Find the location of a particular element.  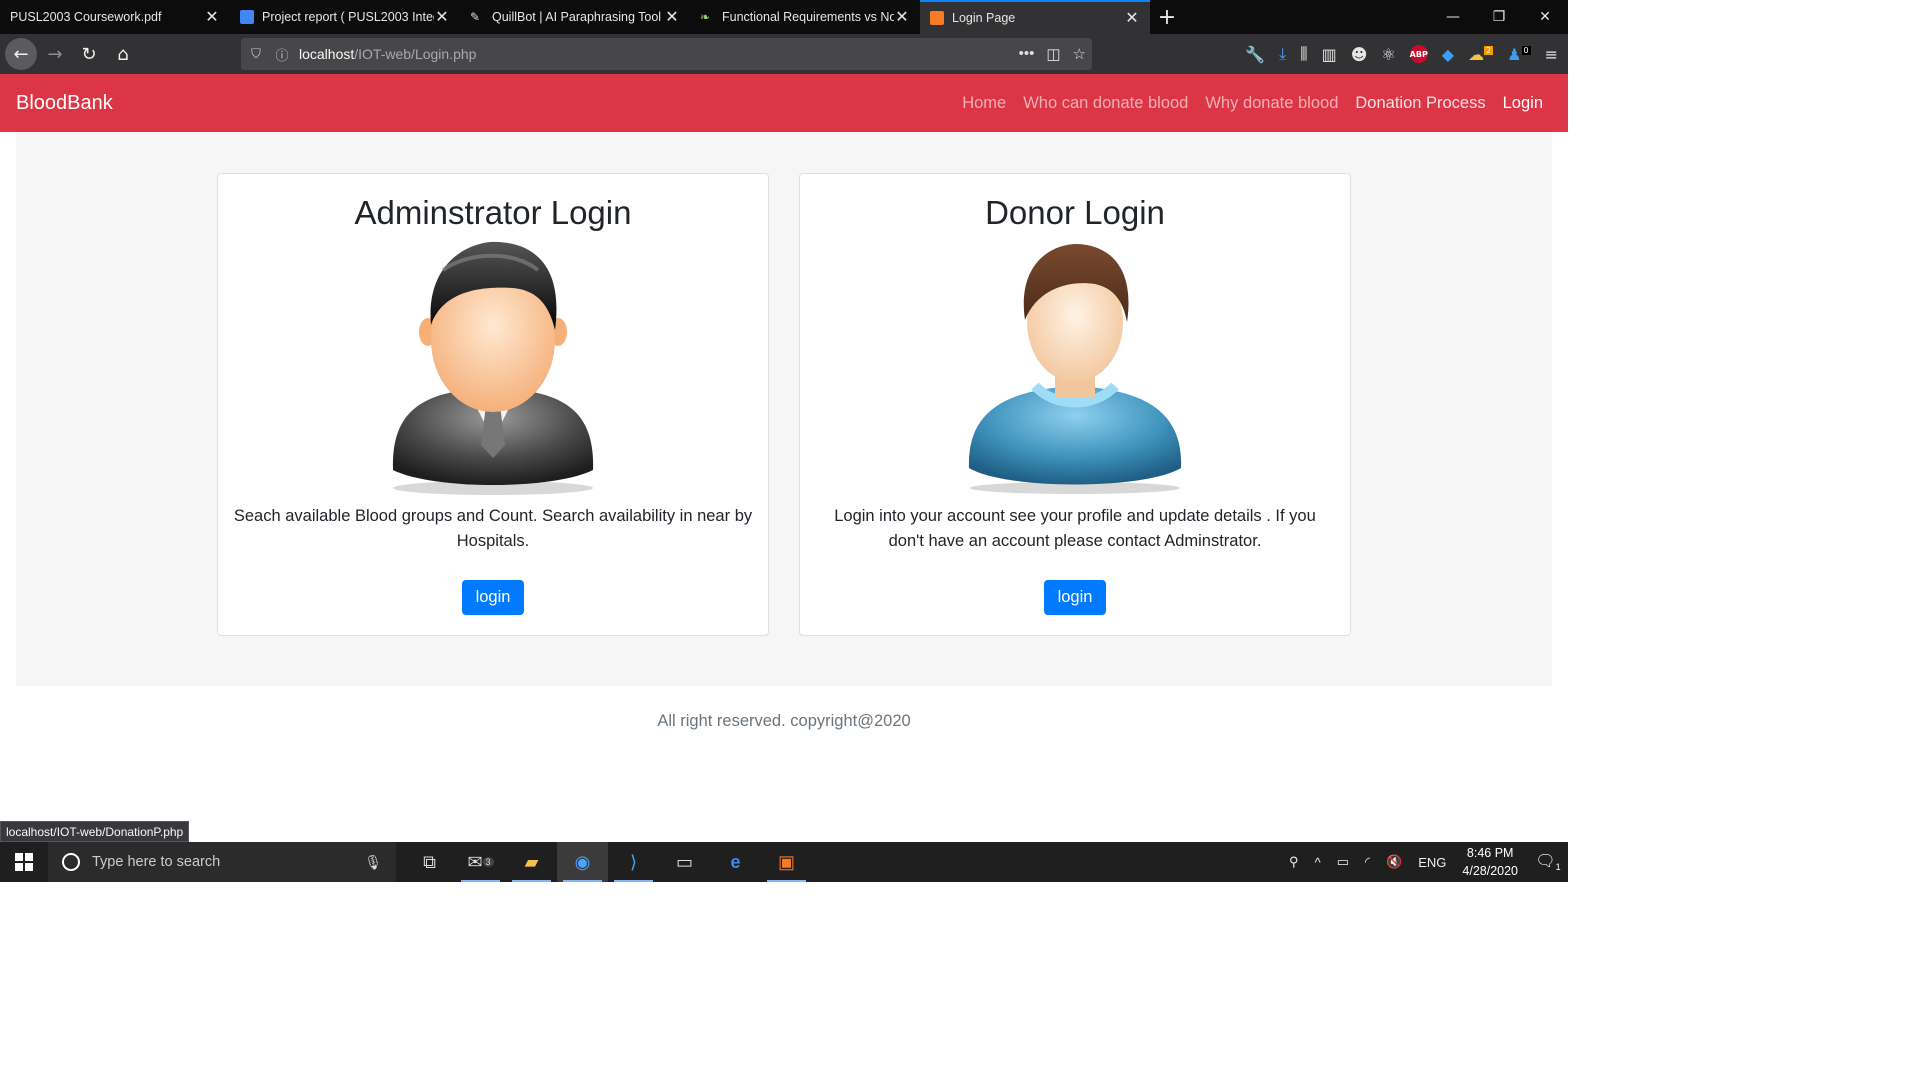

hamburger-menu-icon: ≡ is located at coordinates (1551, 54).